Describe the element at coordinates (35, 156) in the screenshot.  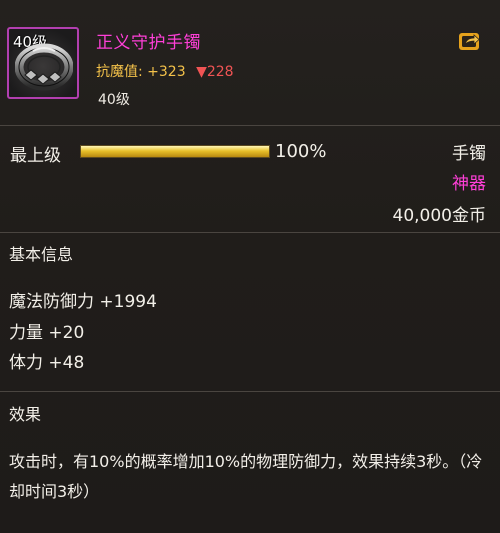
I see `upgrade-label: 最上级` at that location.